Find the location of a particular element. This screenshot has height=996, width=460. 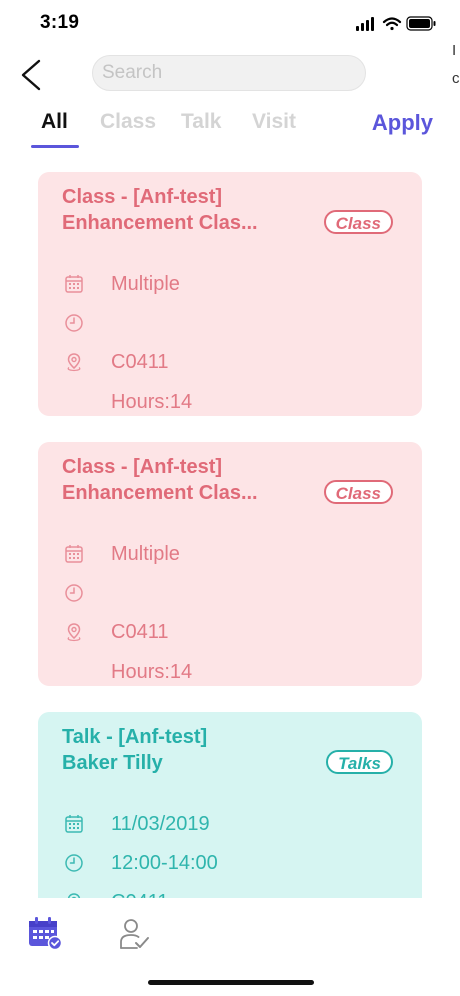

tab-all: All is located at coordinates (54, 122).